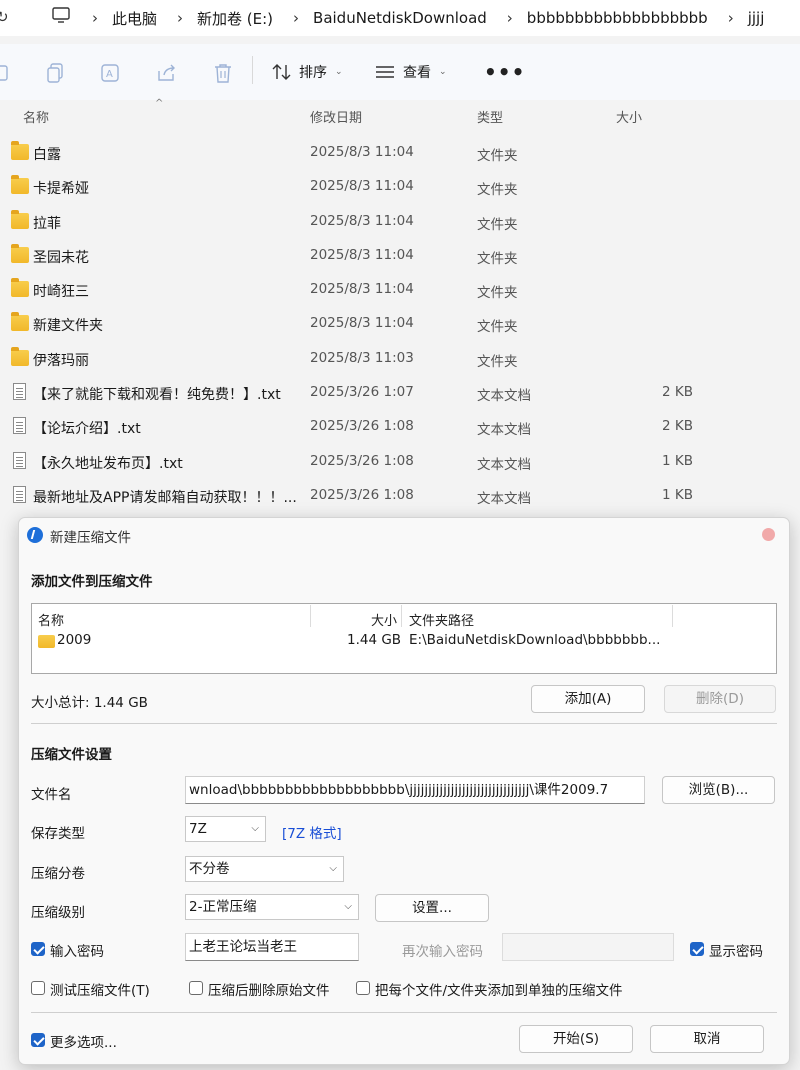 The width and height of the screenshot is (800, 1070). Describe the element at coordinates (223, 73) in the screenshot. I see `trash-icon` at that location.